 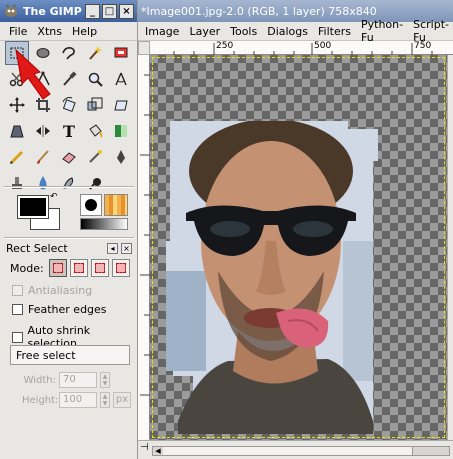 I want to click on paths-tool-icon, so click(x=43, y=78).